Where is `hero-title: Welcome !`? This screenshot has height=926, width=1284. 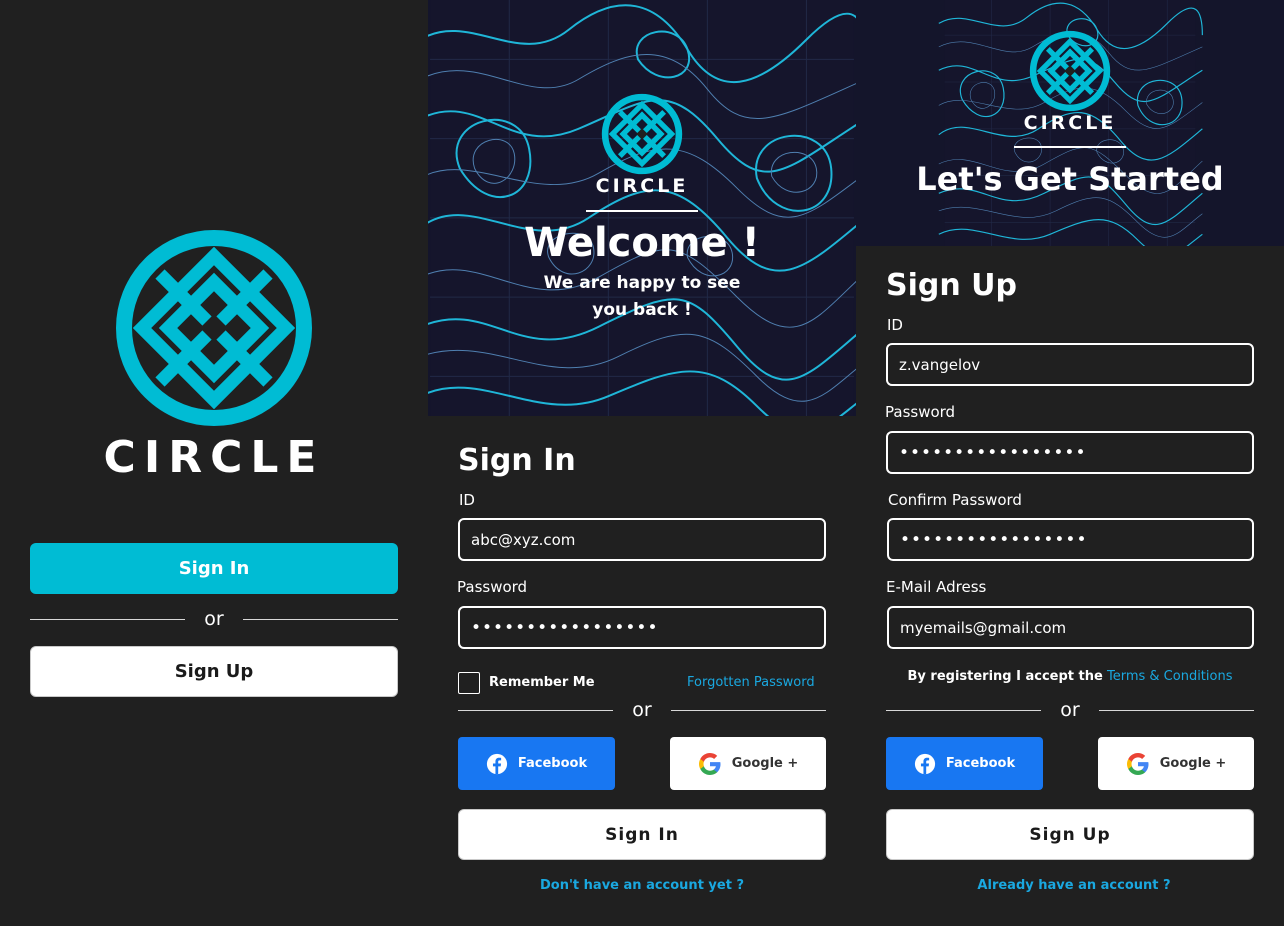 hero-title: Welcome ! is located at coordinates (642, 243).